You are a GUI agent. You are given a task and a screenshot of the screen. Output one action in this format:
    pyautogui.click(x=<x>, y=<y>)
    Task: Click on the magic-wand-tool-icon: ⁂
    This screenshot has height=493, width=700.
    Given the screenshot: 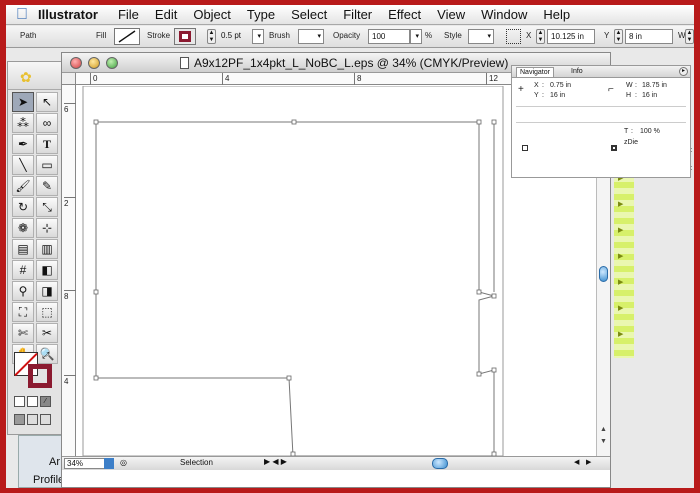 What is the action you would take?
    pyautogui.click(x=23, y=123)
    